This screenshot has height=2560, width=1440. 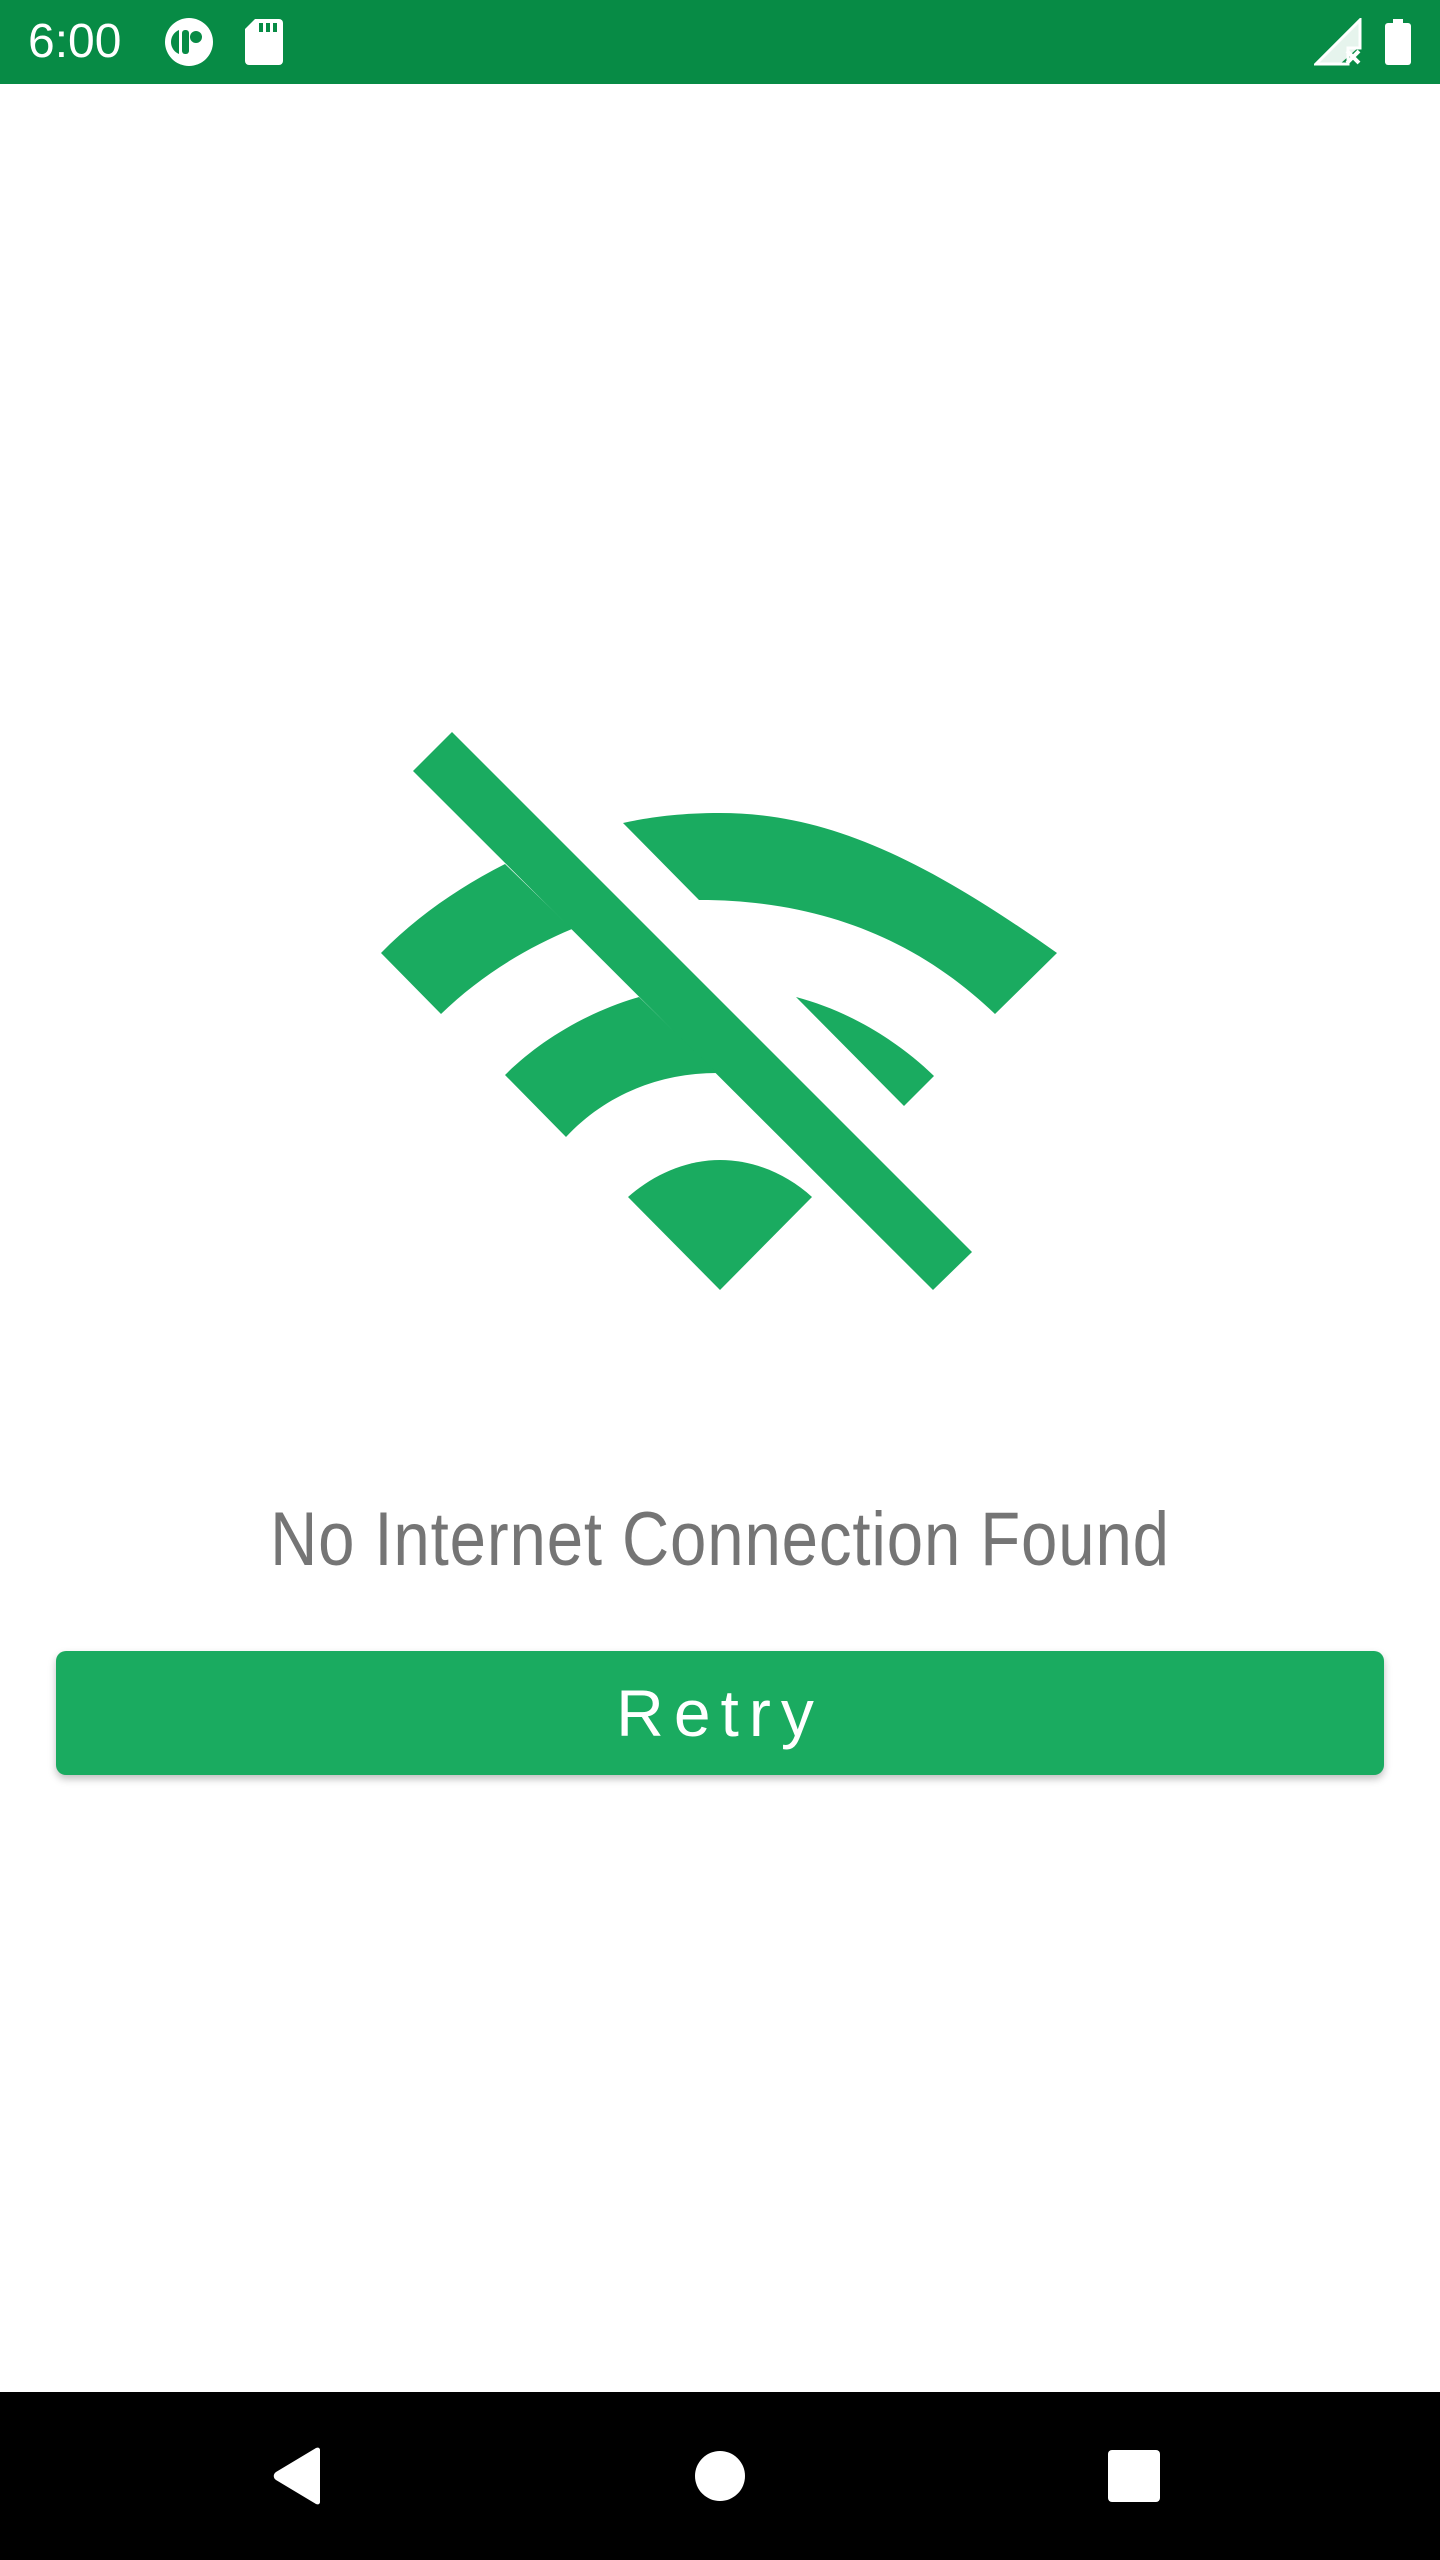 What do you see at coordinates (296, 2476) in the screenshot?
I see `back-icon` at bounding box center [296, 2476].